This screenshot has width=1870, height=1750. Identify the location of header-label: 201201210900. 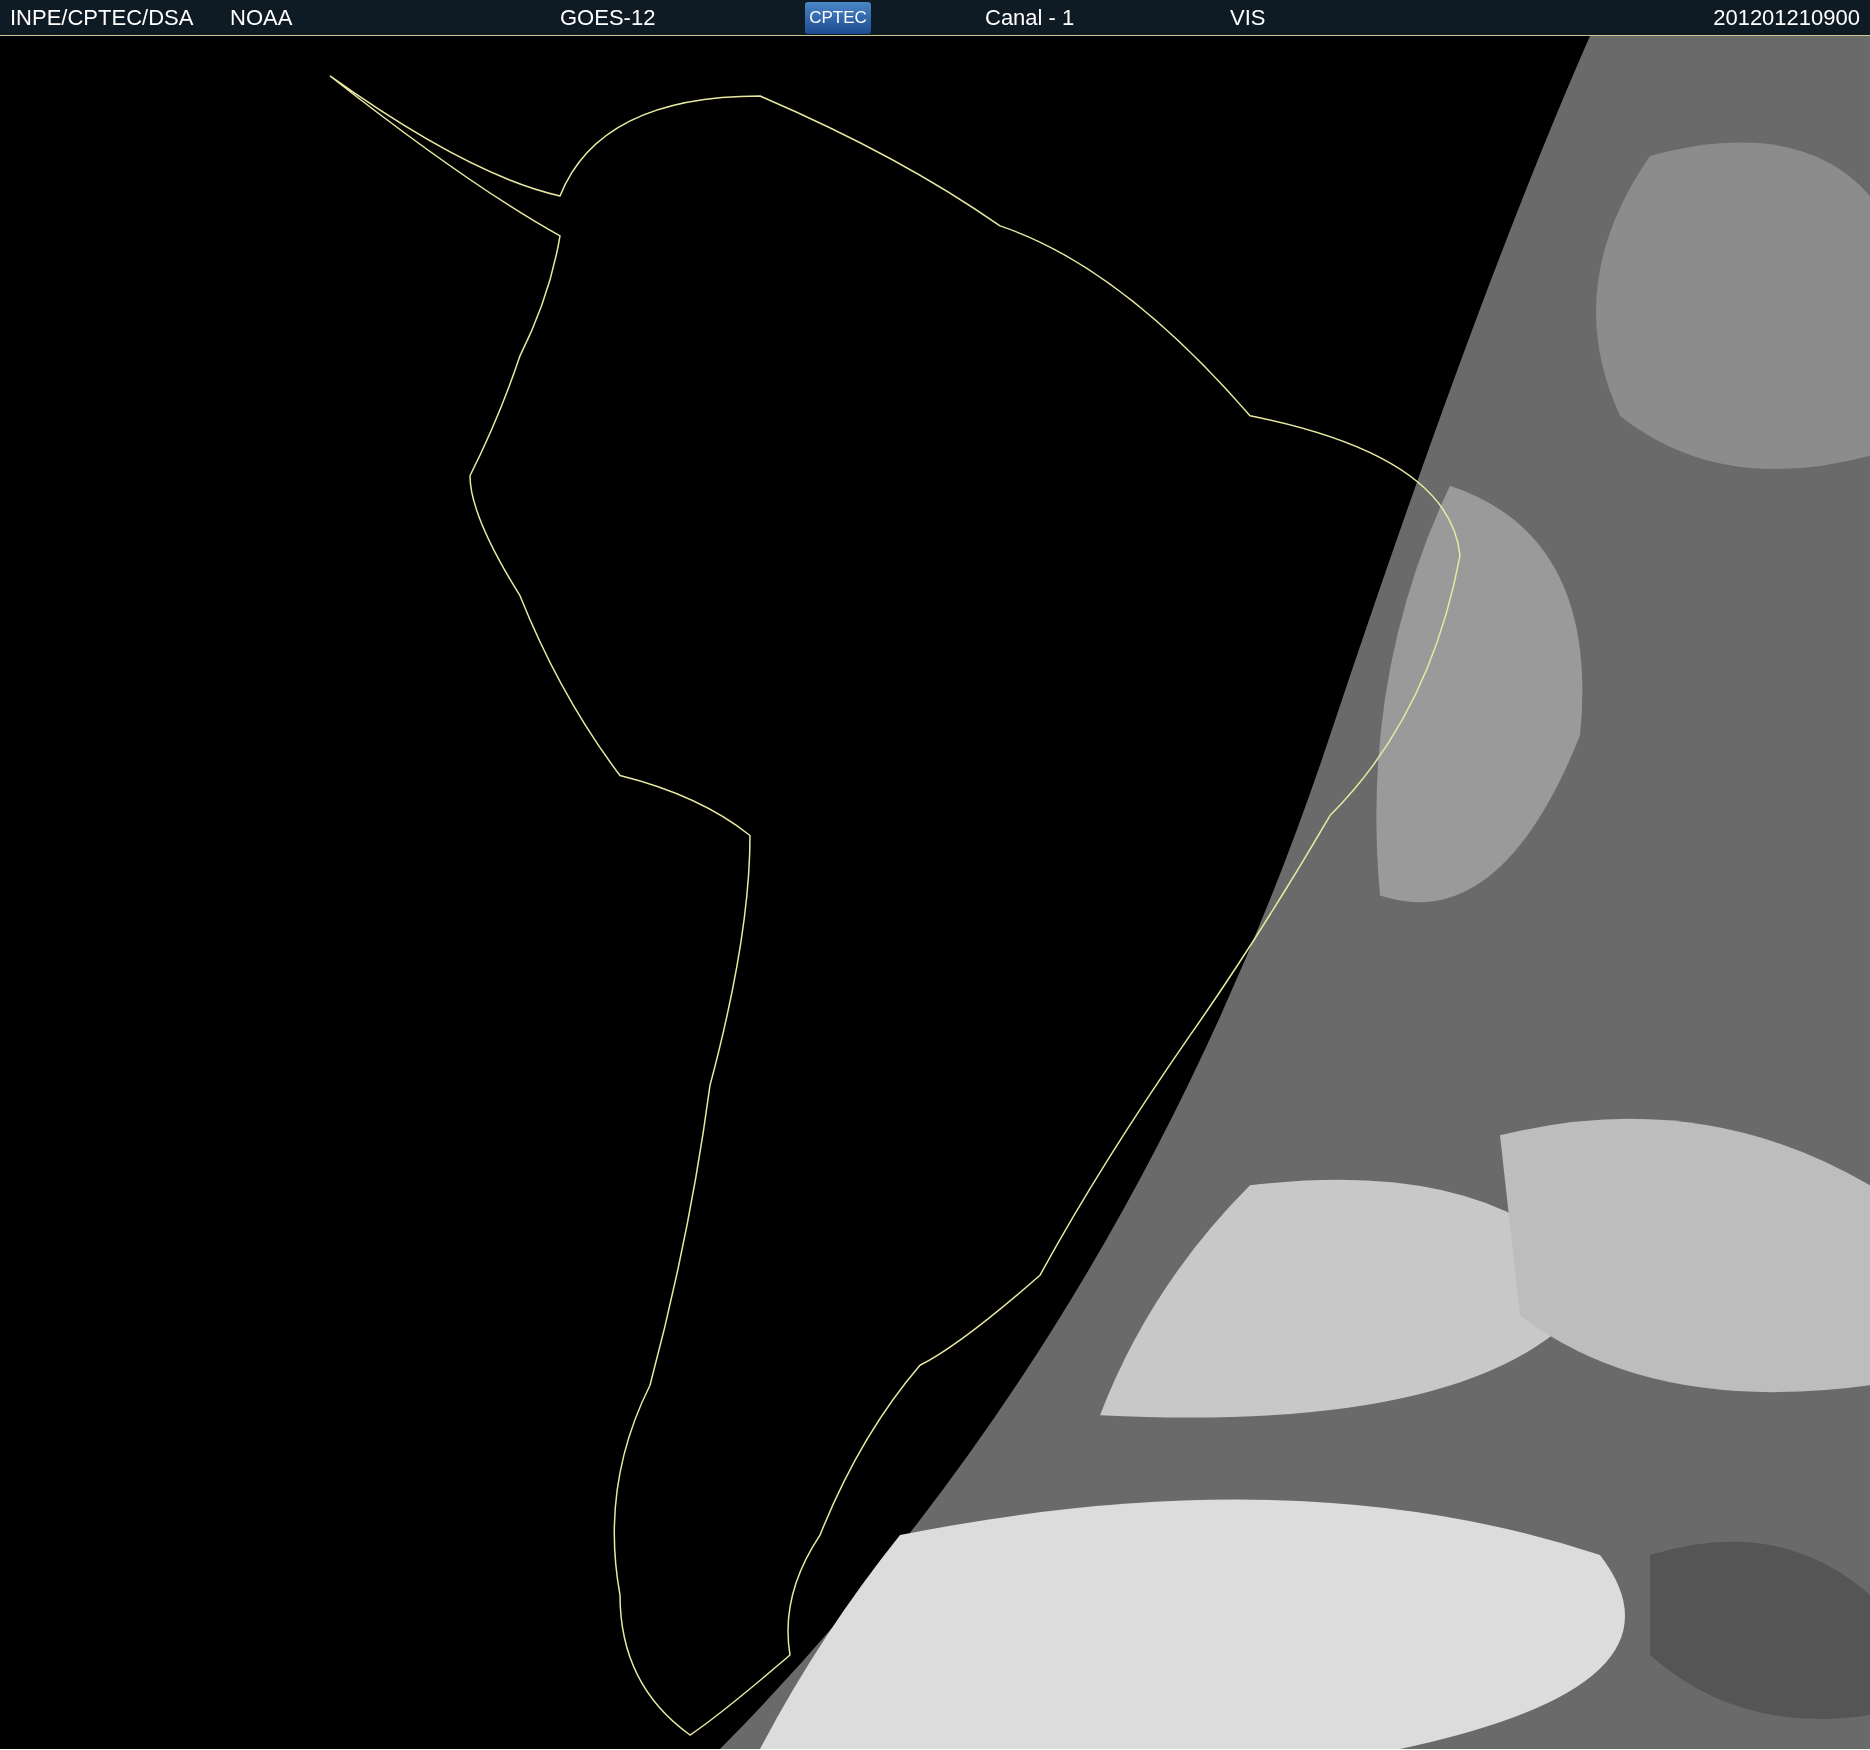
(1786, 17).